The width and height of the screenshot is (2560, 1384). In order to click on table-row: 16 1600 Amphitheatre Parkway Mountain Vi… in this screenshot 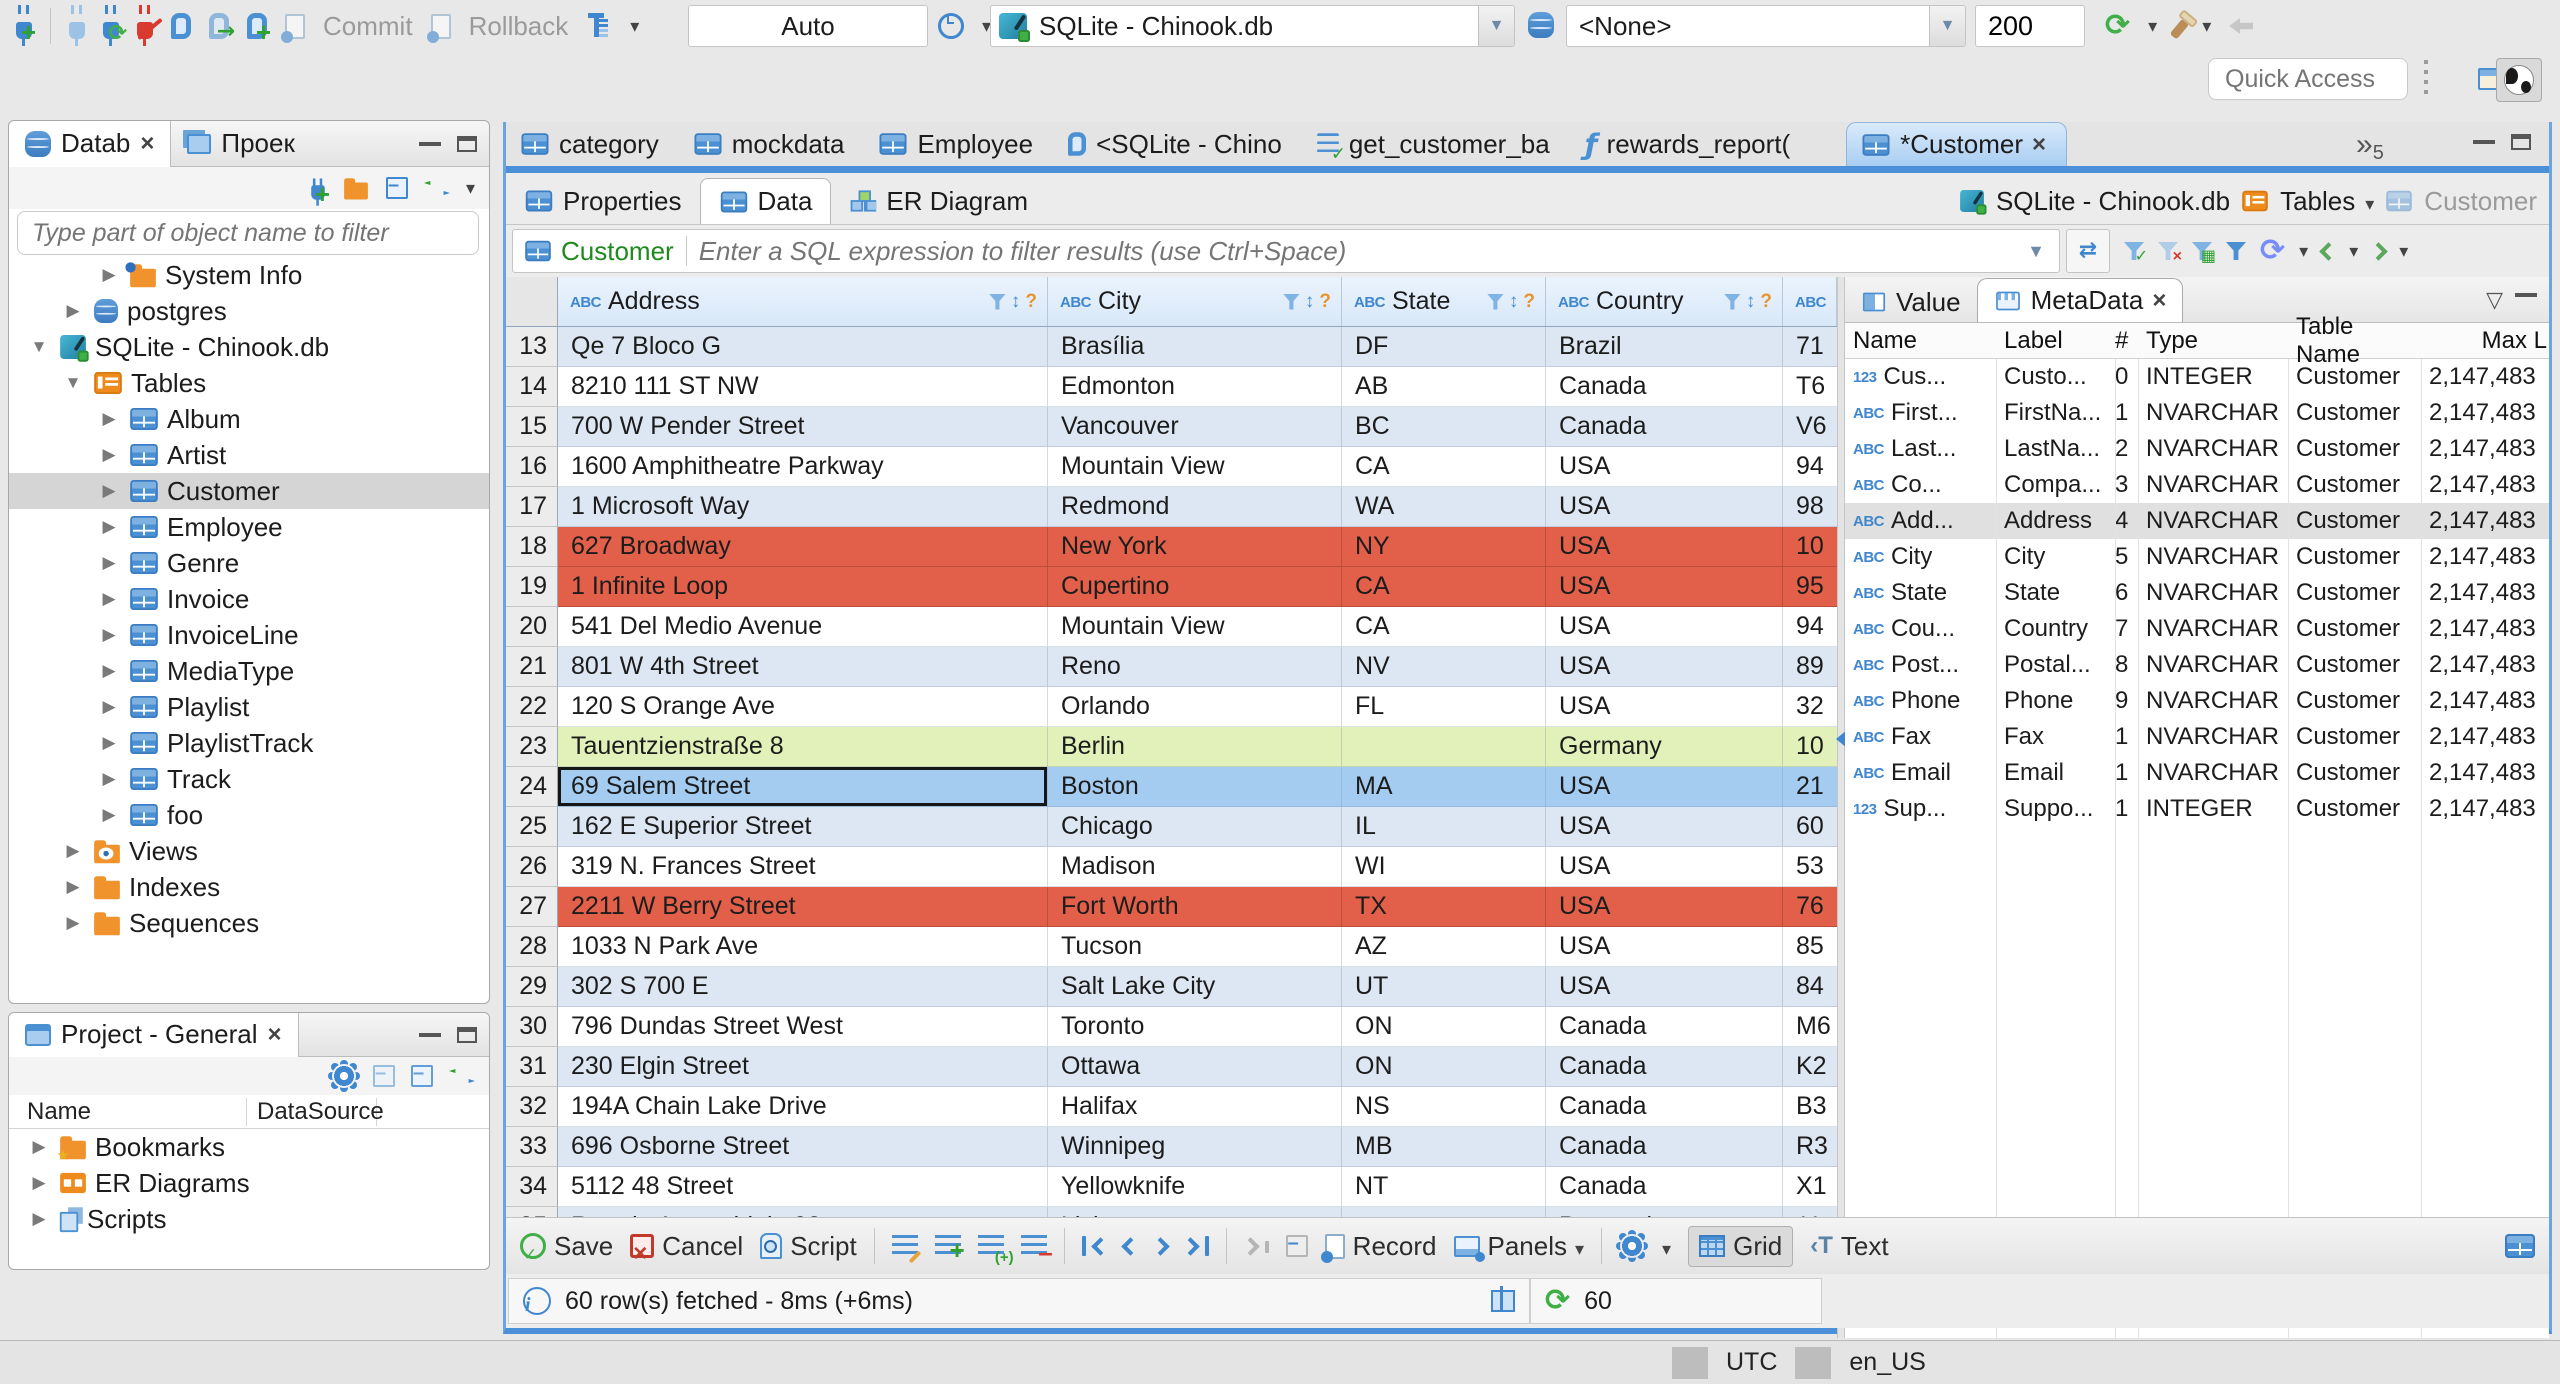, I will do `click(1171, 467)`.